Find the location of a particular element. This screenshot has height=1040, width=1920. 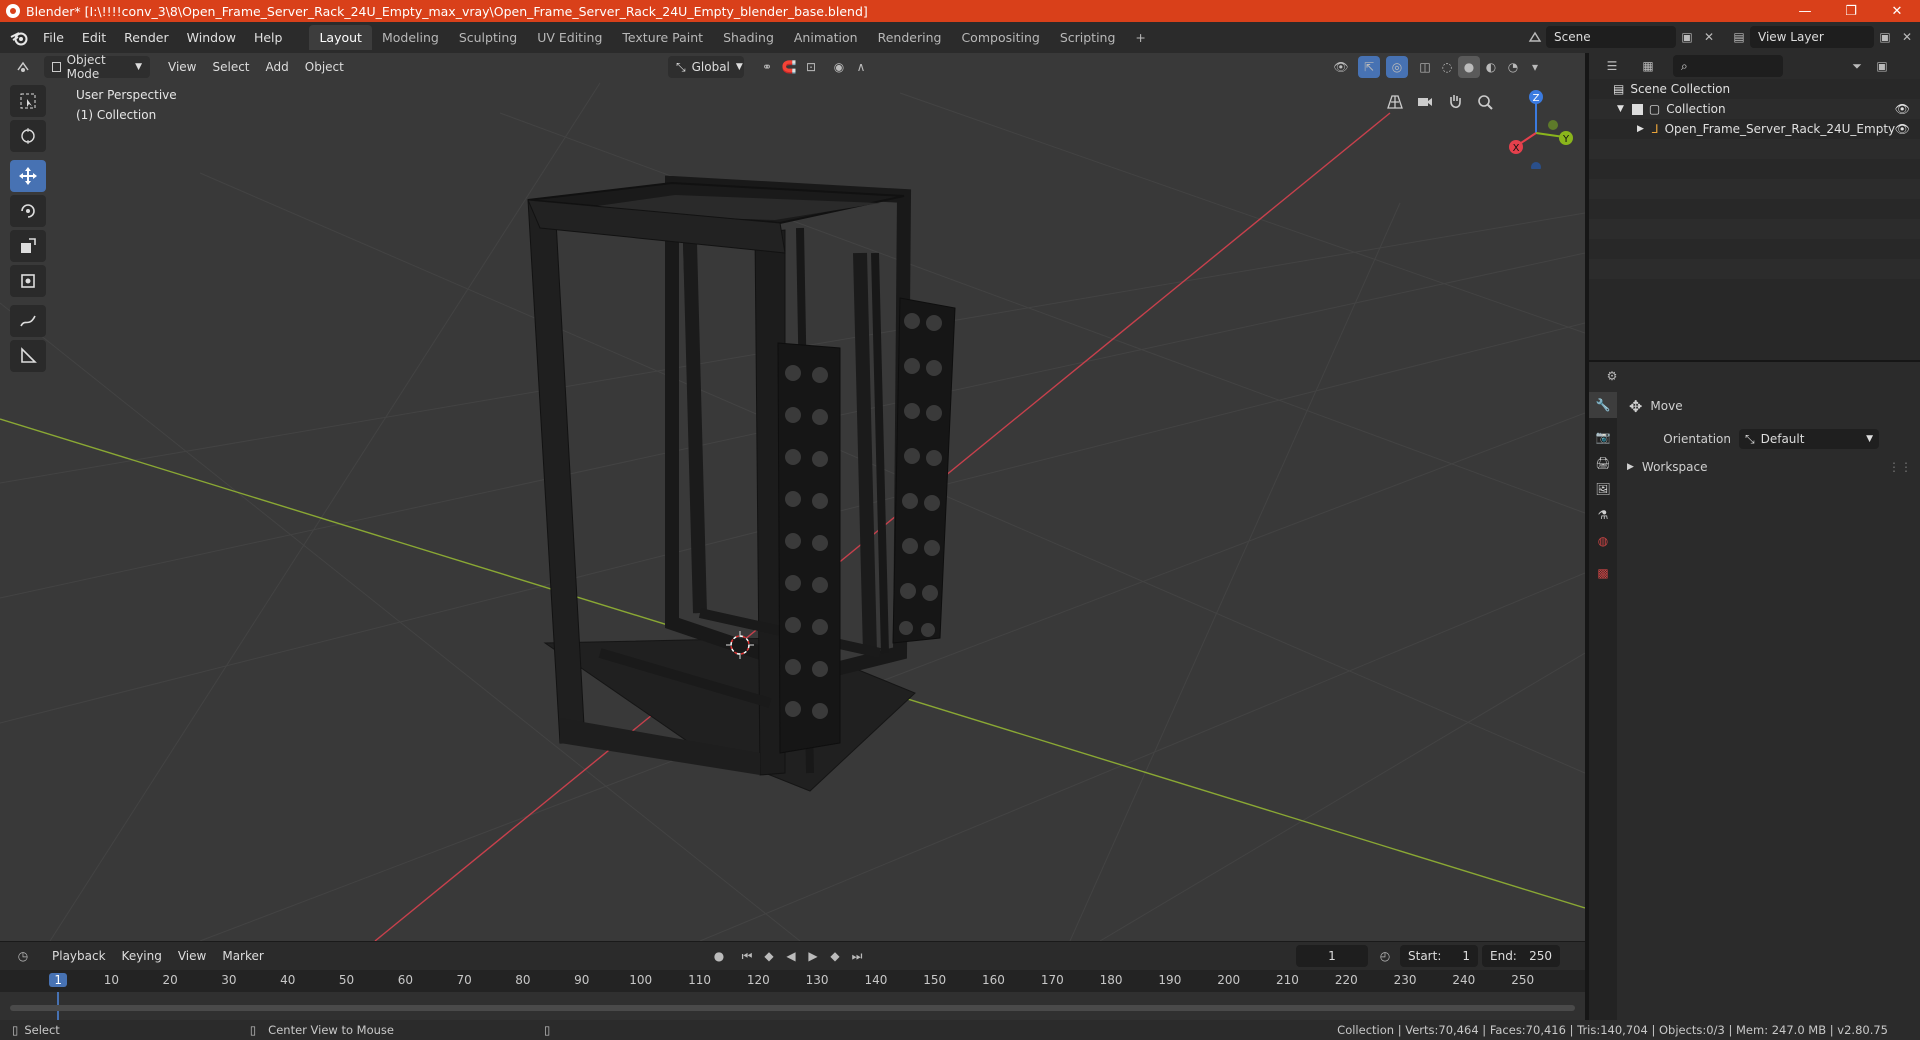

remove-scene-icon: ✕ is located at coordinates (1709, 37).